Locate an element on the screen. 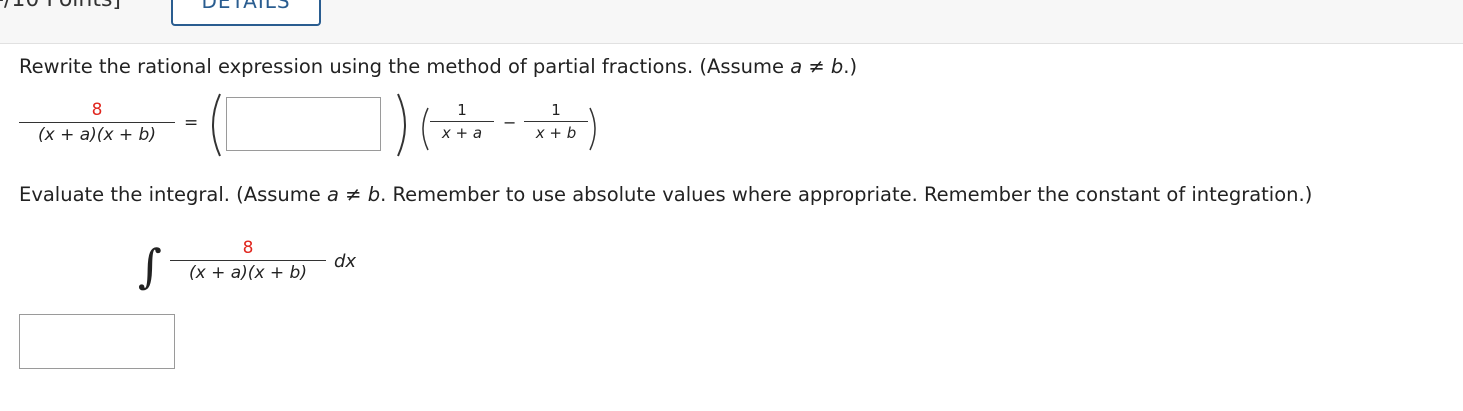 Image resolution: width=1463 pixels, height=411 pixels. lhs-numerator: 8 is located at coordinates (97, 110).